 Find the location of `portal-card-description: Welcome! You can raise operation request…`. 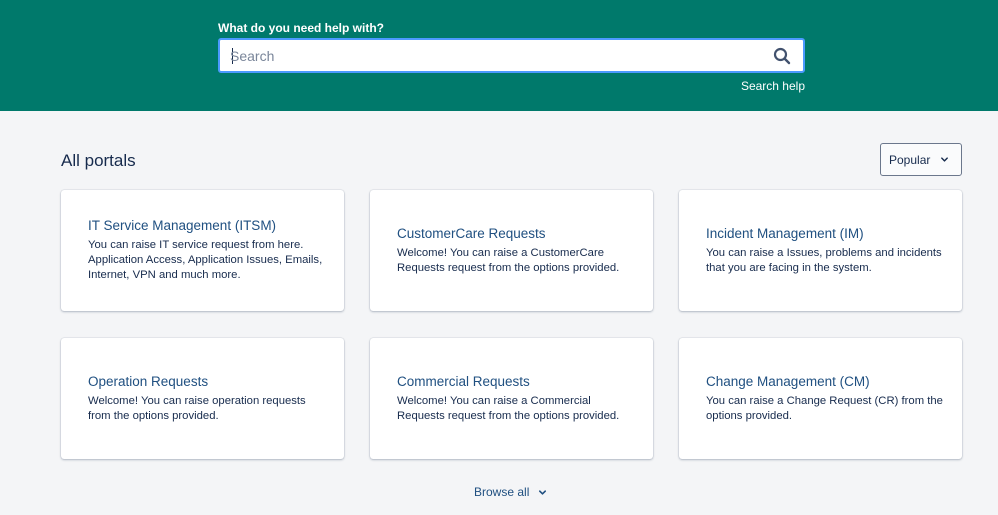

portal-card-description: Welcome! You can raise operation request… is located at coordinates (197, 408).